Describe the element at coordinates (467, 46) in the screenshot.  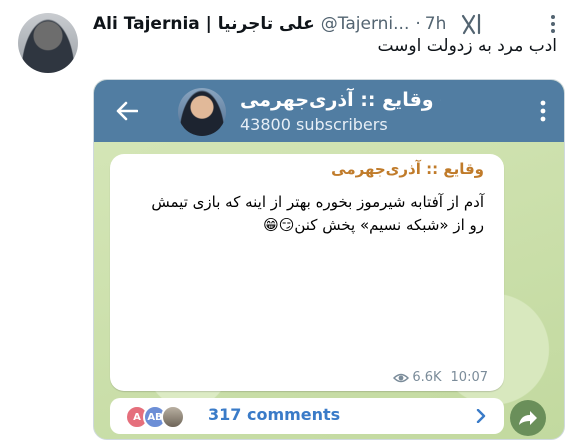
I see `tweet-text: ادب مرد به زدولت اوست` at that location.